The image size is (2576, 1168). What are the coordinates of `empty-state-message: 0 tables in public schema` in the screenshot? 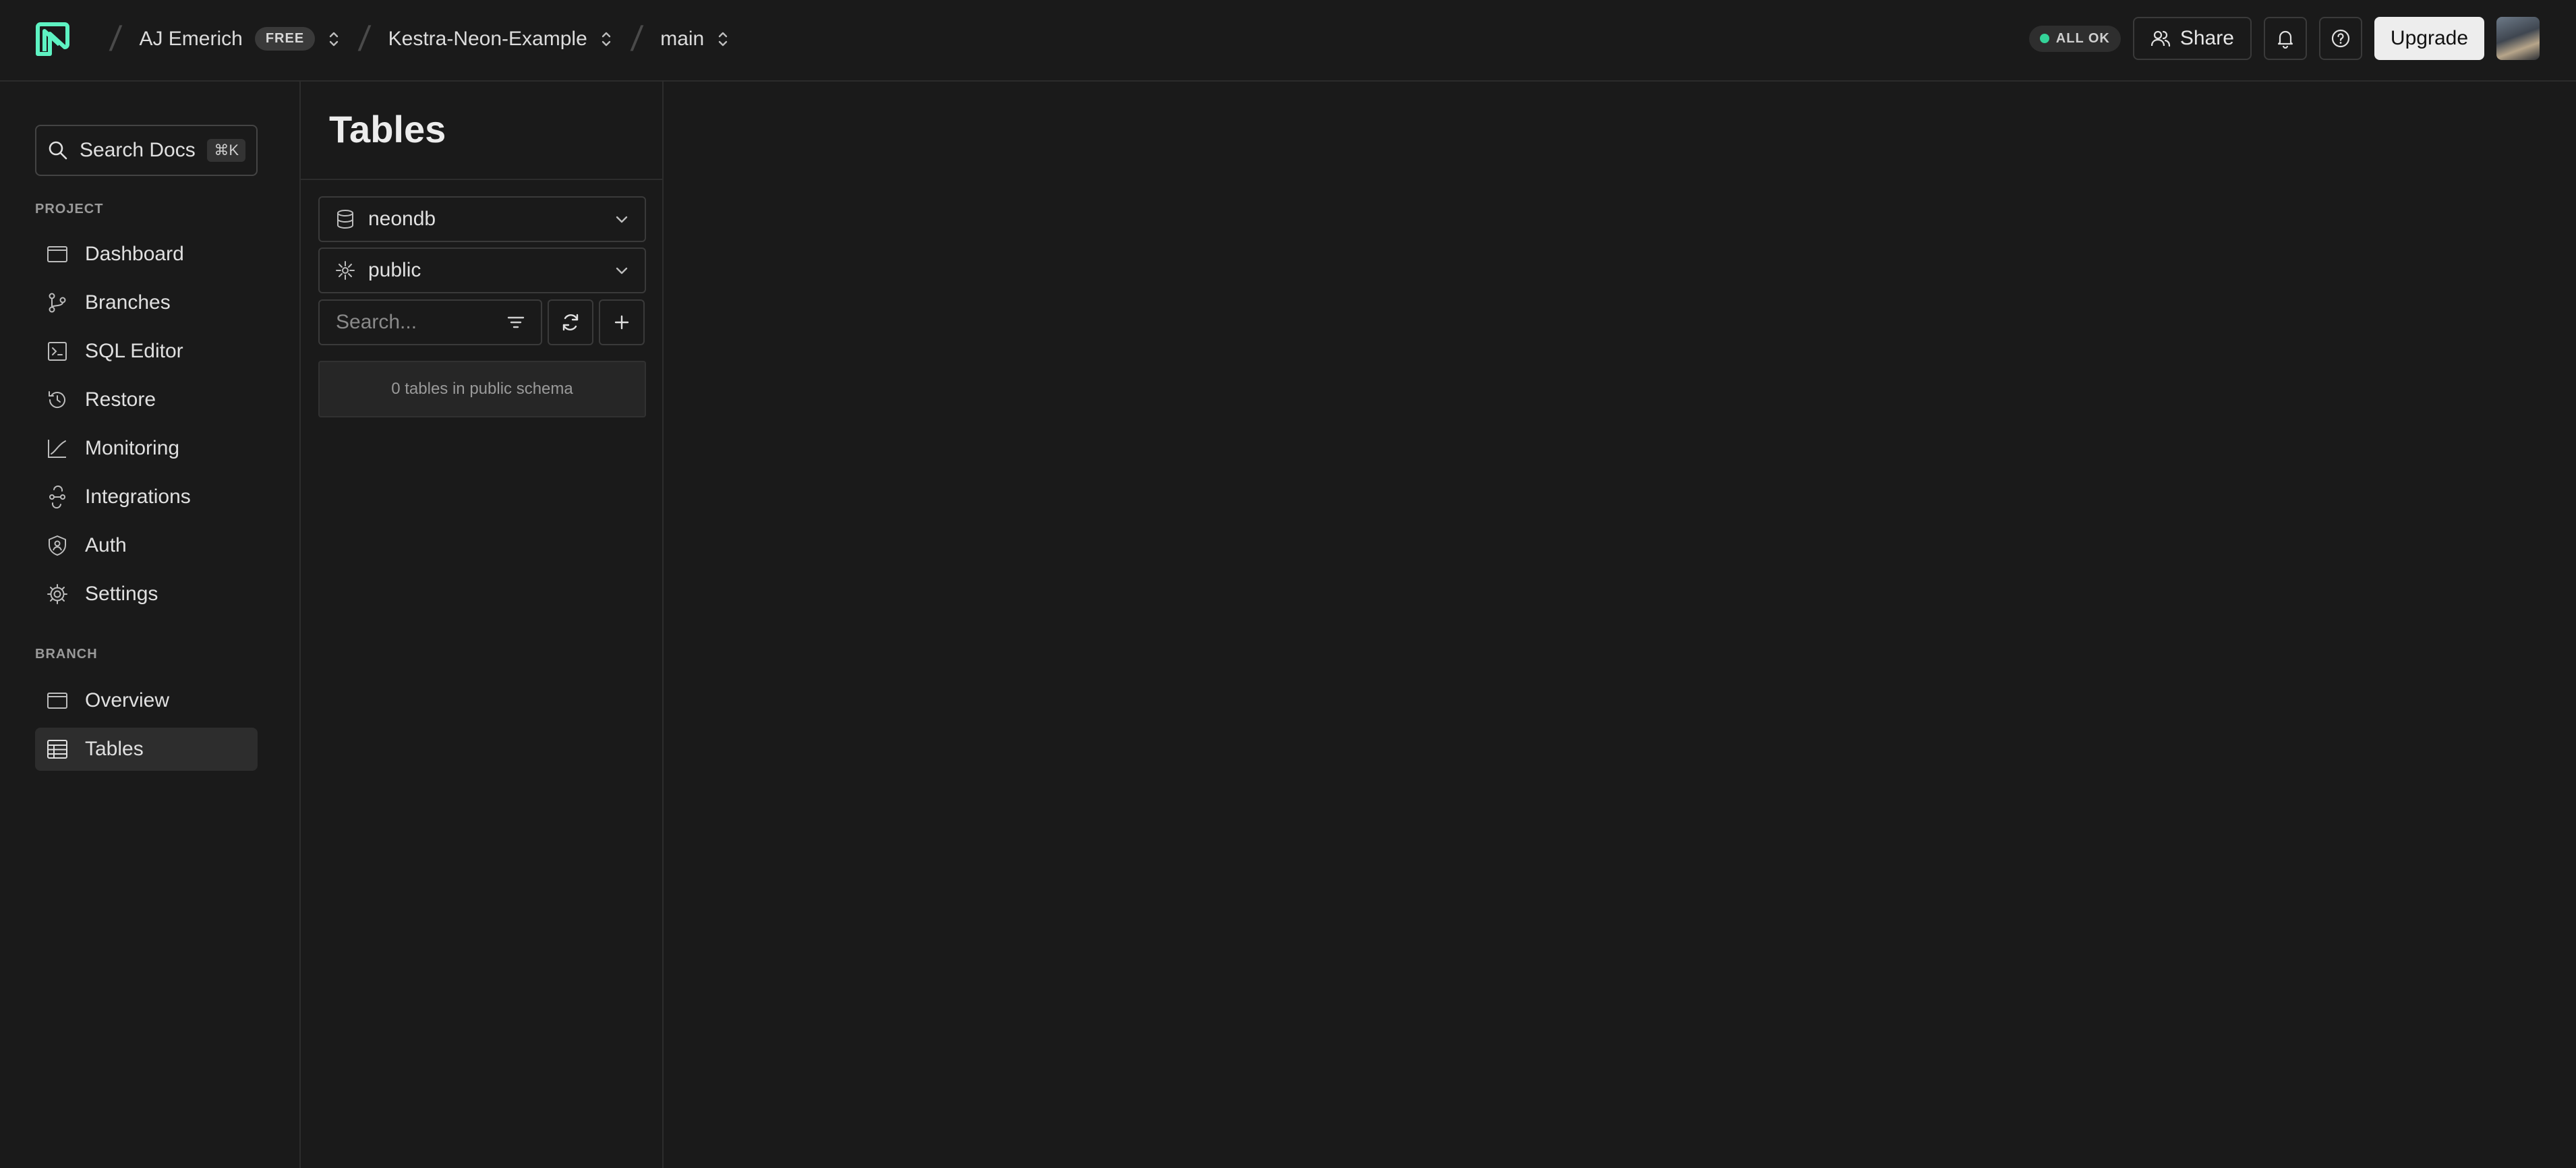 It's located at (482, 389).